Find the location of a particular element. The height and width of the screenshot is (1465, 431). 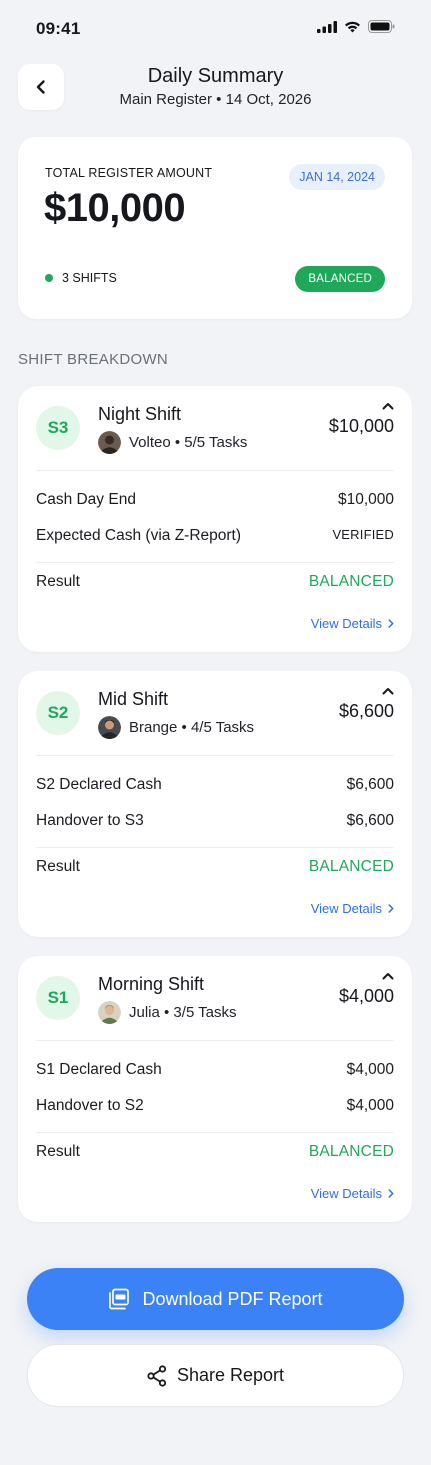

download-pdf-label: Download PDF Report is located at coordinates (232, 1298).